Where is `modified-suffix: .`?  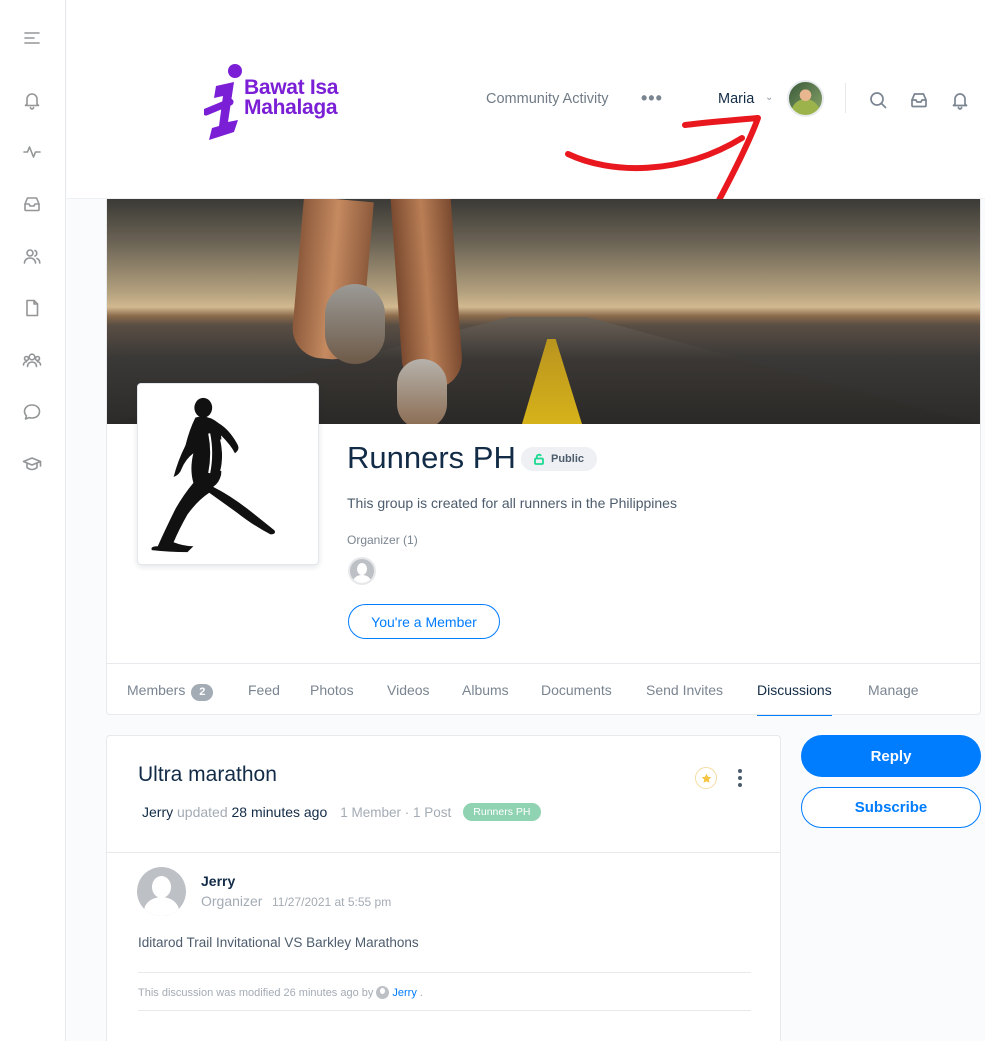 modified-suffix: . is located at coordinates (421, 992).